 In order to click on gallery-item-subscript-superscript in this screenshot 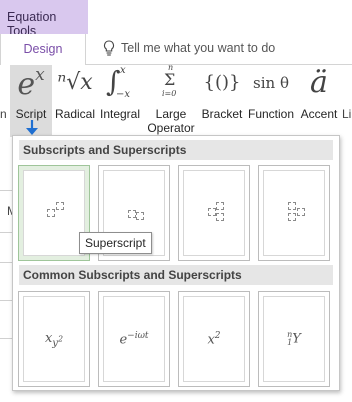, I will do `click(214, 213)`.